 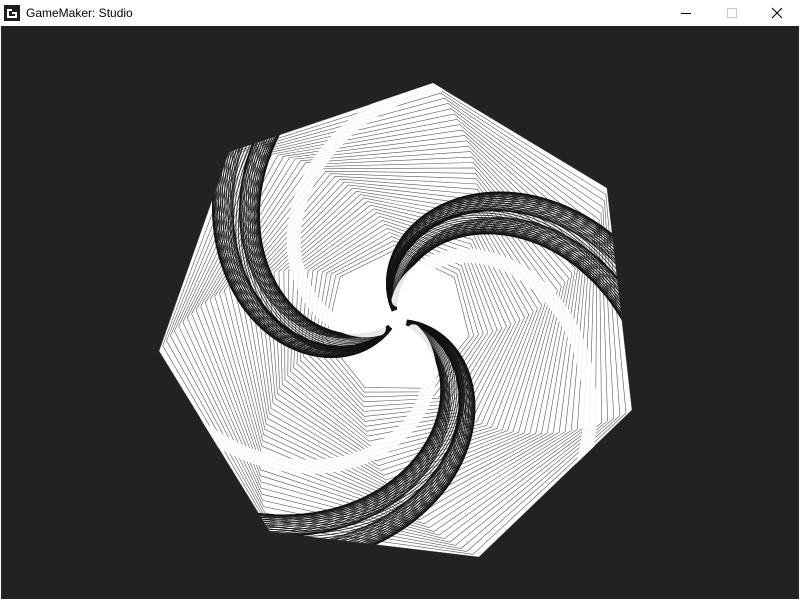 I want to click on maximize-button, so click(x=732, y=13).